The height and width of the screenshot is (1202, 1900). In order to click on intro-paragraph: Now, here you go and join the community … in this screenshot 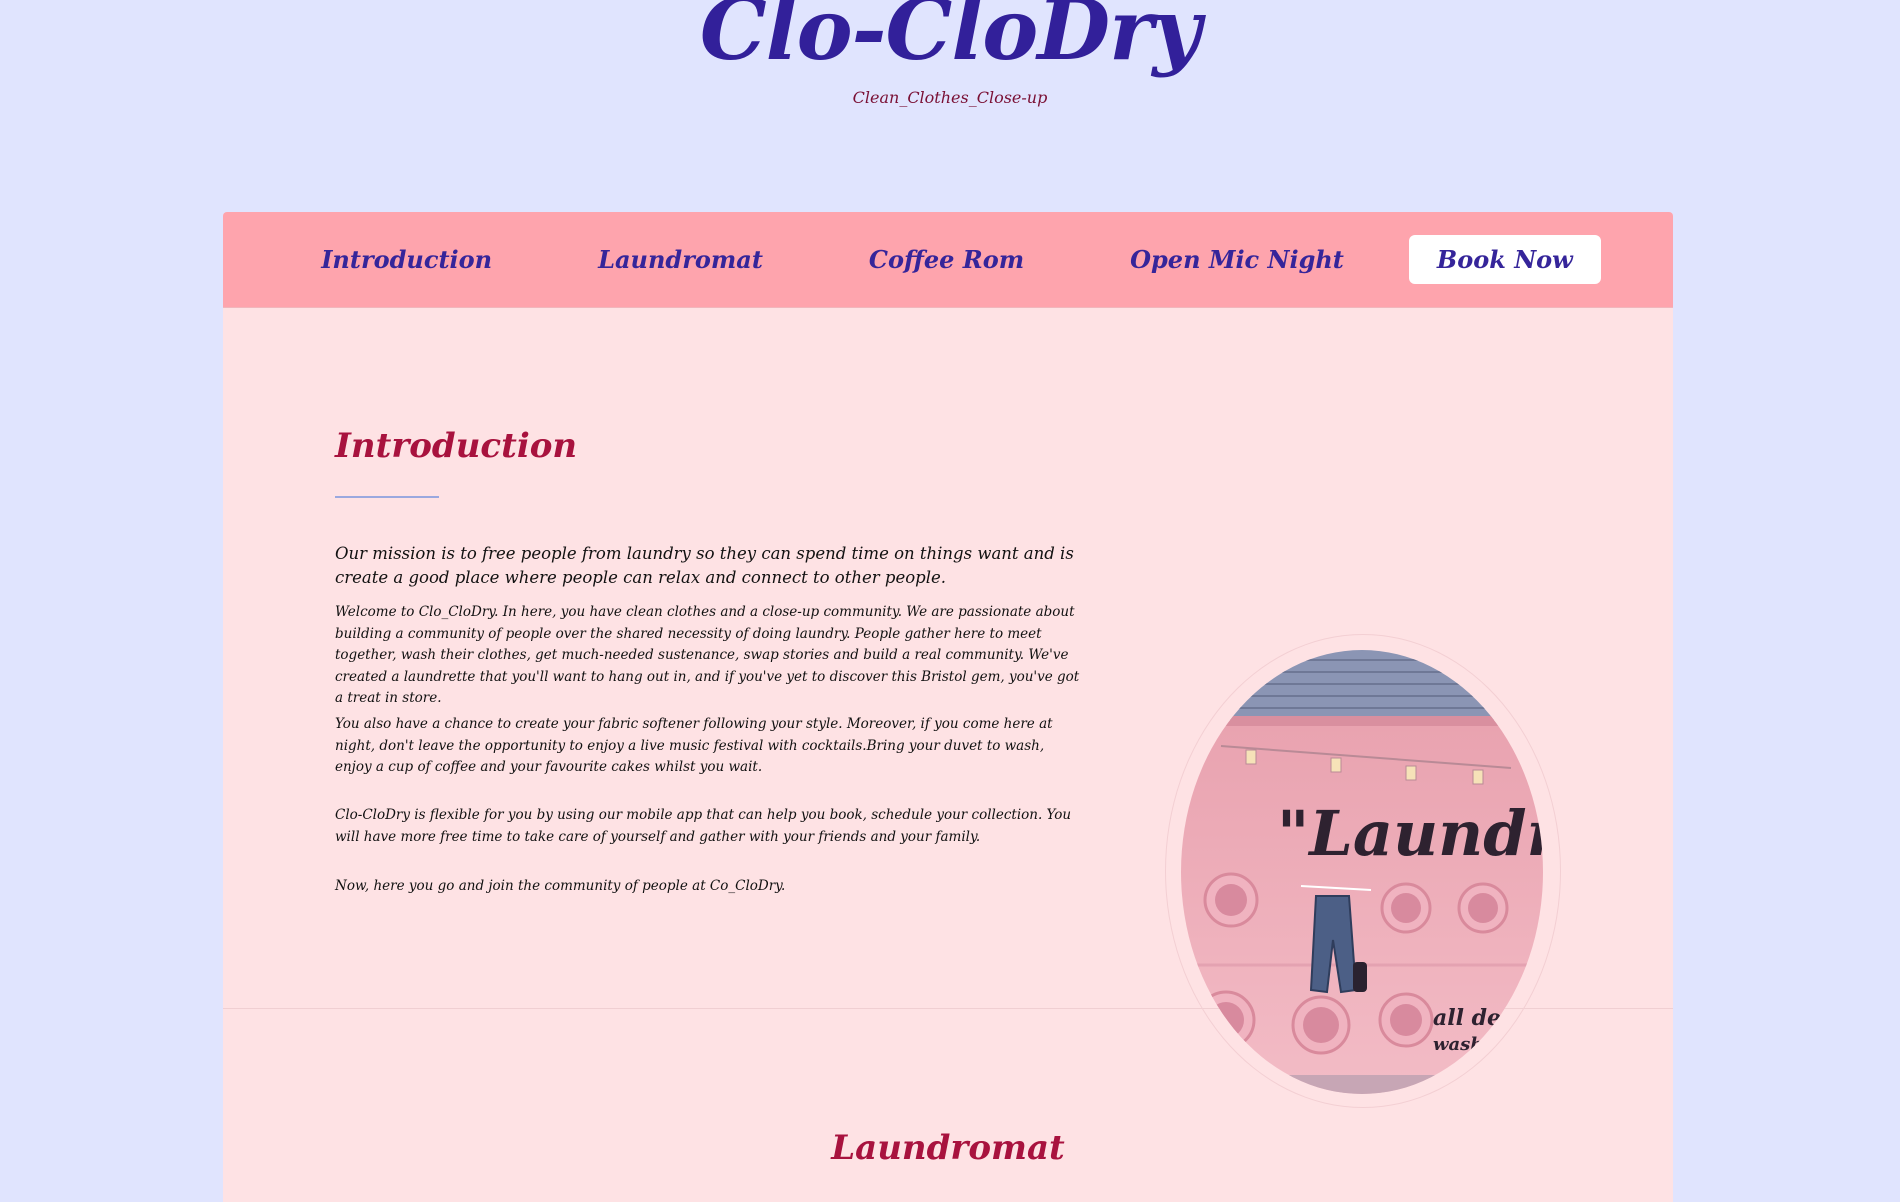, I will do `click(560, 886)`.